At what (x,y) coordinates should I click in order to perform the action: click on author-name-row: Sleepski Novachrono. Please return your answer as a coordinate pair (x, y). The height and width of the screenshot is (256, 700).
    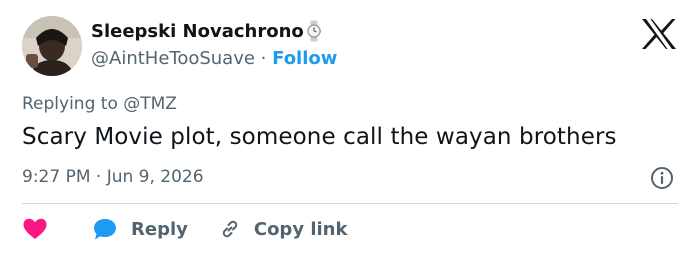
    Looking at the image, I should click on (206, 31).